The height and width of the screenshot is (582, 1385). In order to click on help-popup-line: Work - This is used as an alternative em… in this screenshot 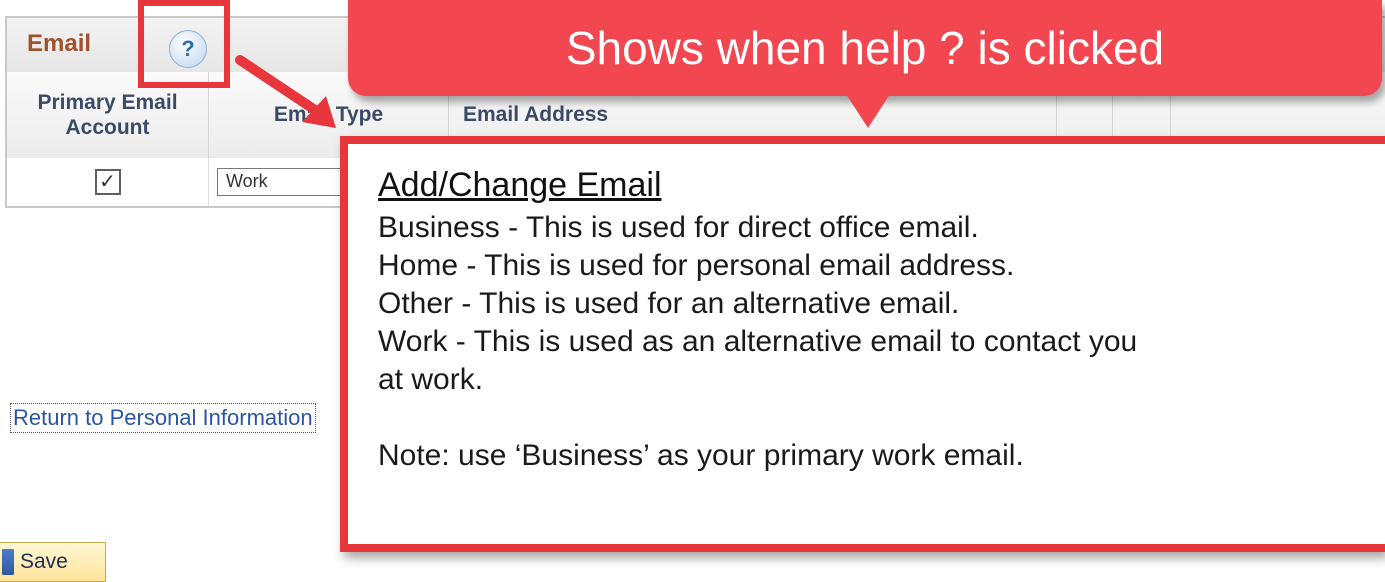, I will do `click(758, 341)`.